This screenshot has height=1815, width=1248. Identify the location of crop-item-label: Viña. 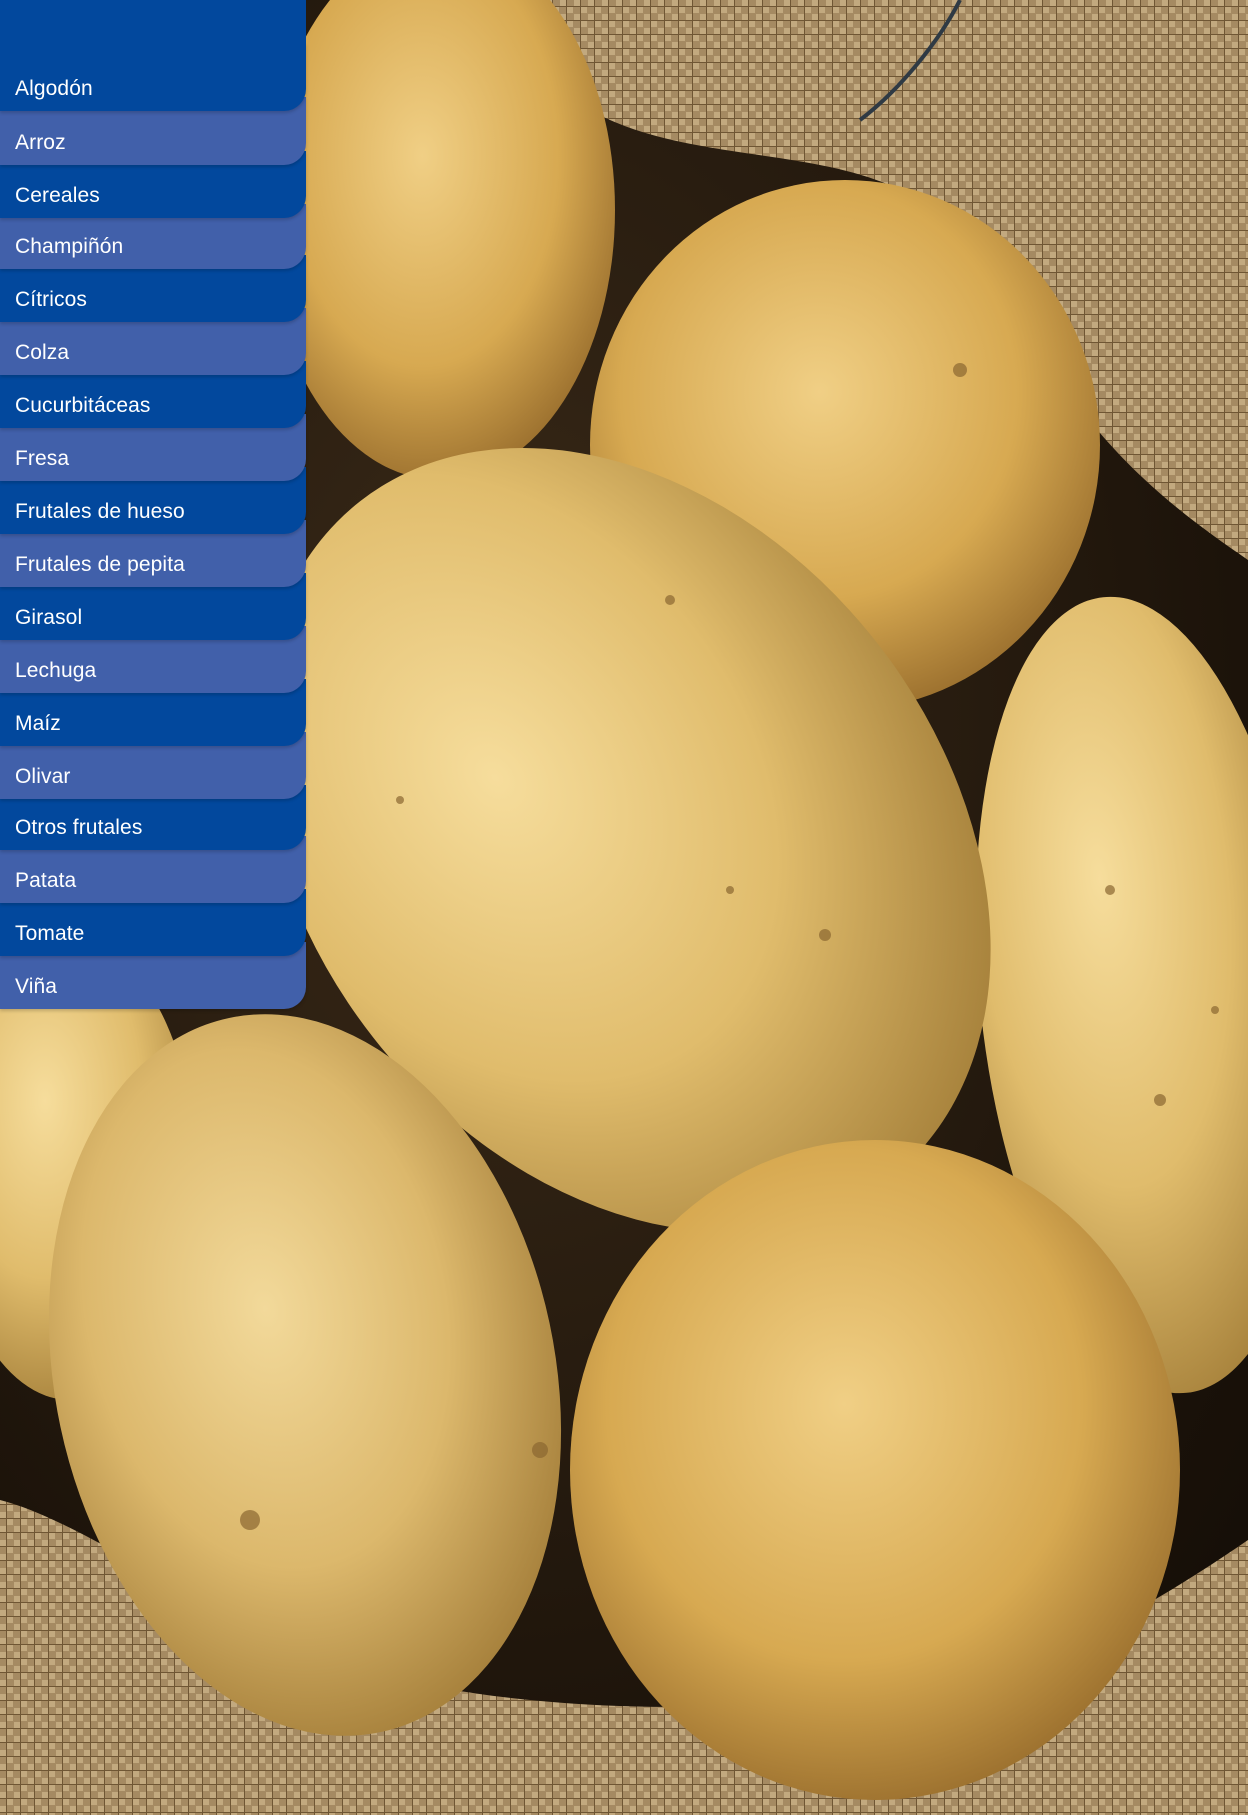
(36, 986).